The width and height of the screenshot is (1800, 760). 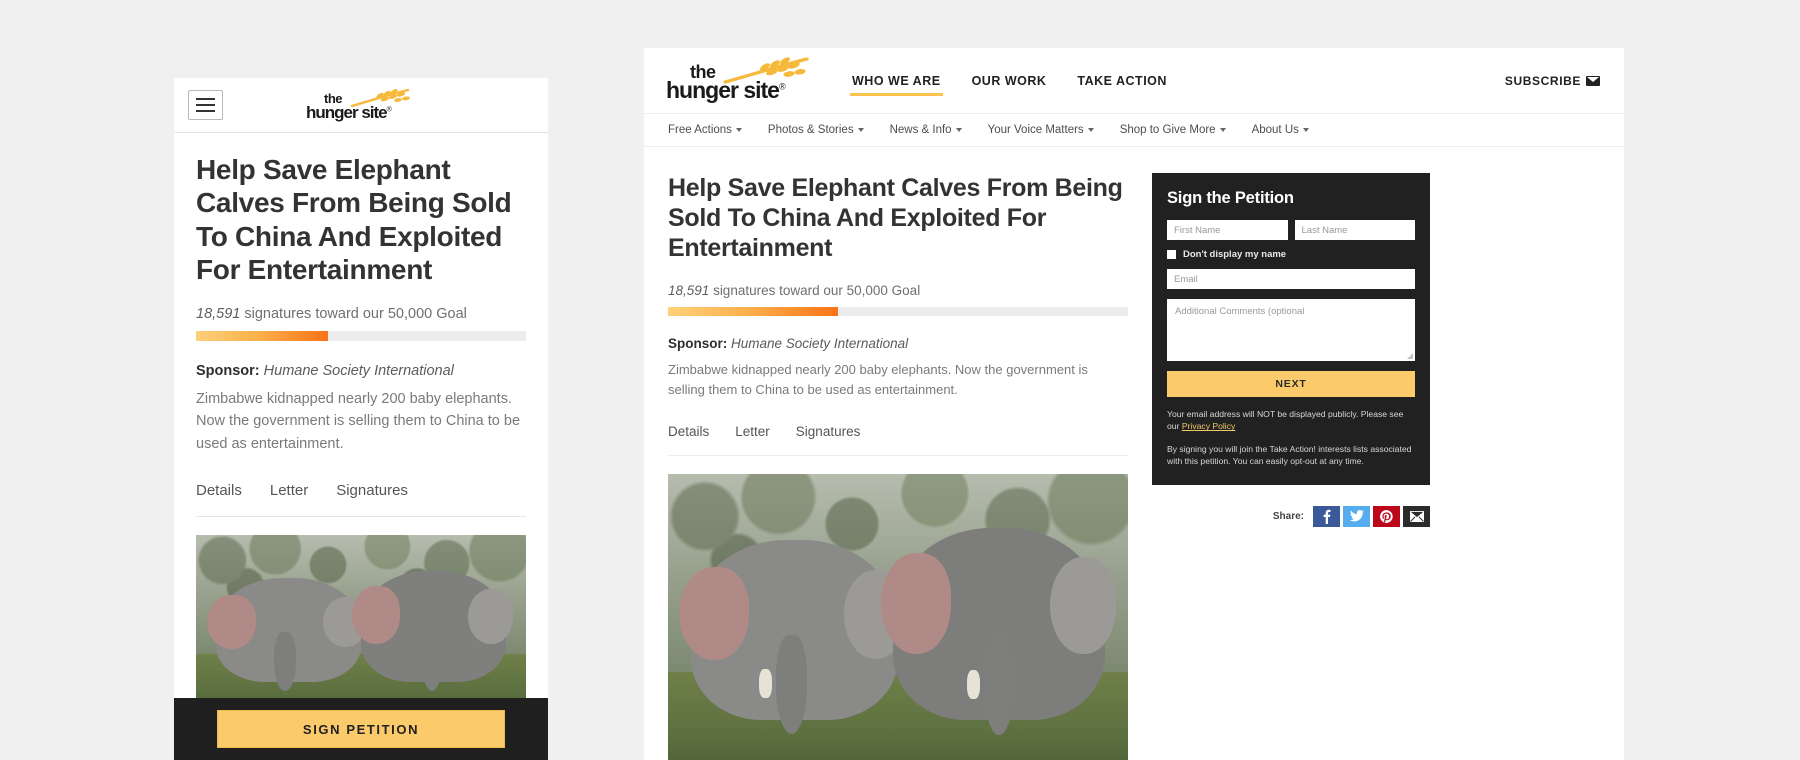 I want to click on hide-name-label: Don't display my name, so click(x=1235, y=254).